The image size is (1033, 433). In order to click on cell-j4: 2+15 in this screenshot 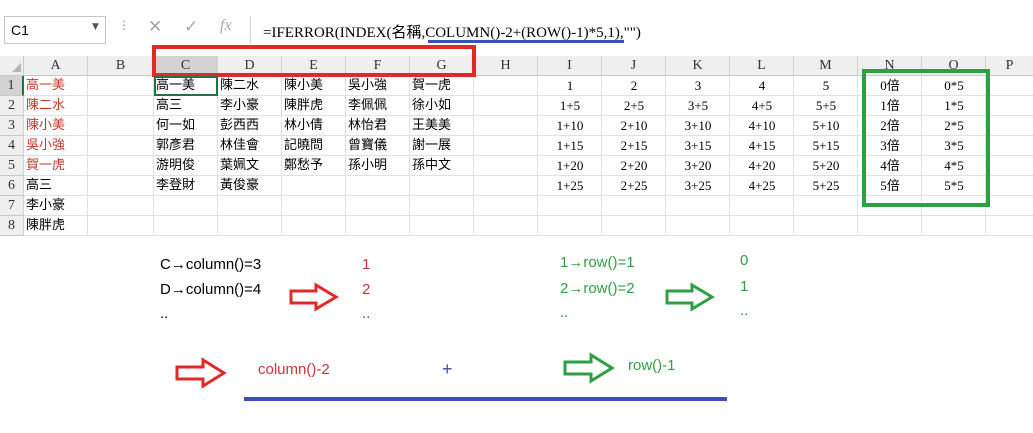, I will do `click(634, 146)`.